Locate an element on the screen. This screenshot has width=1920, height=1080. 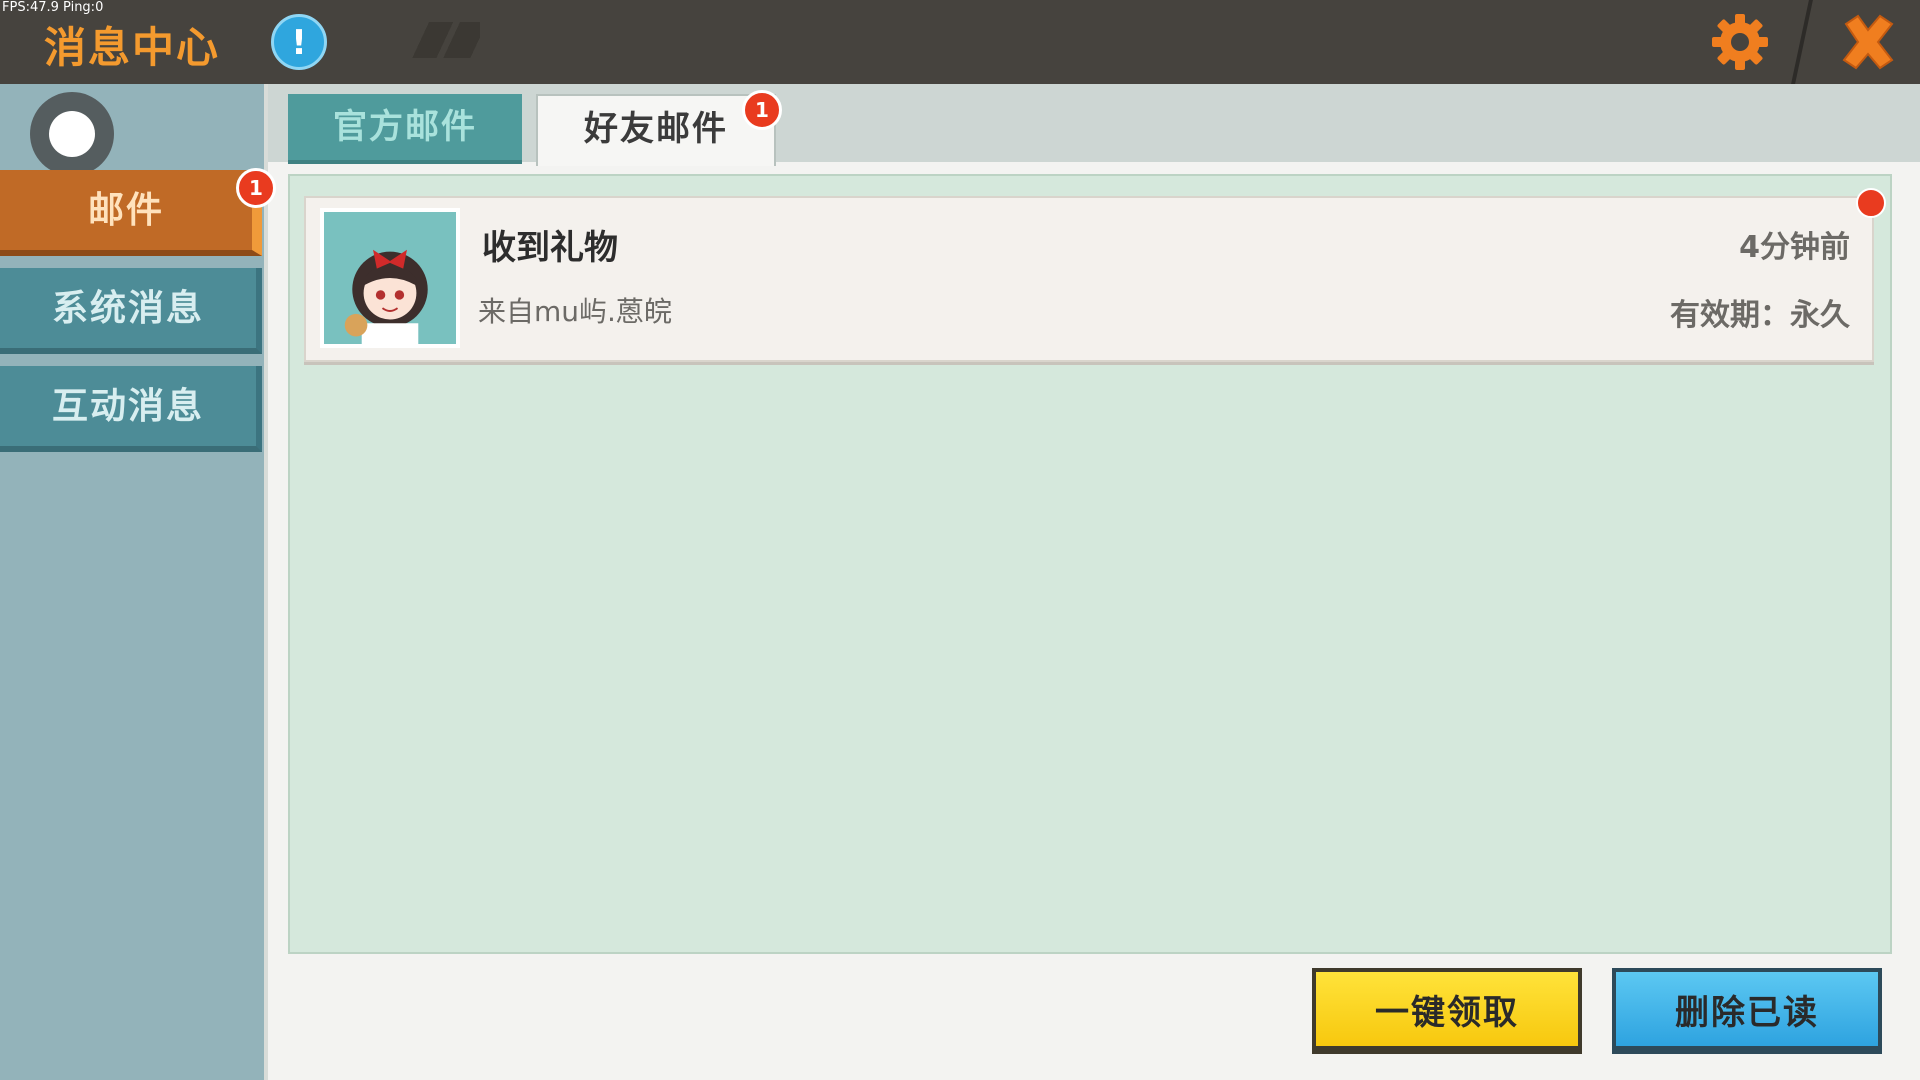
mail-time: 4分钟前 is located at coordinates (1794, 247).